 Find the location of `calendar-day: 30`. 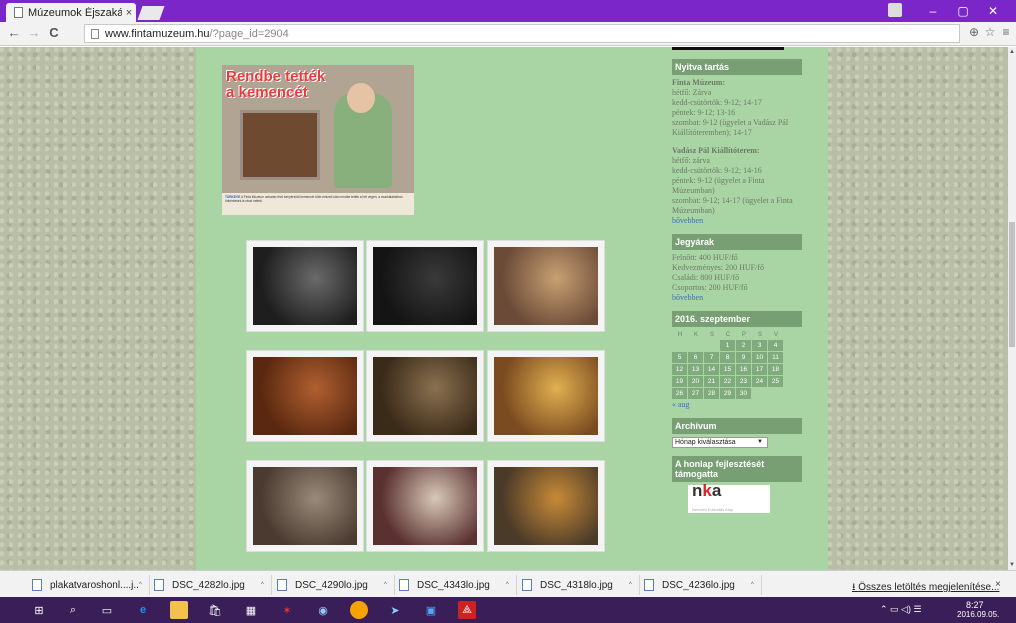

calendar-day: 30 is located at coordinates (743, 393).